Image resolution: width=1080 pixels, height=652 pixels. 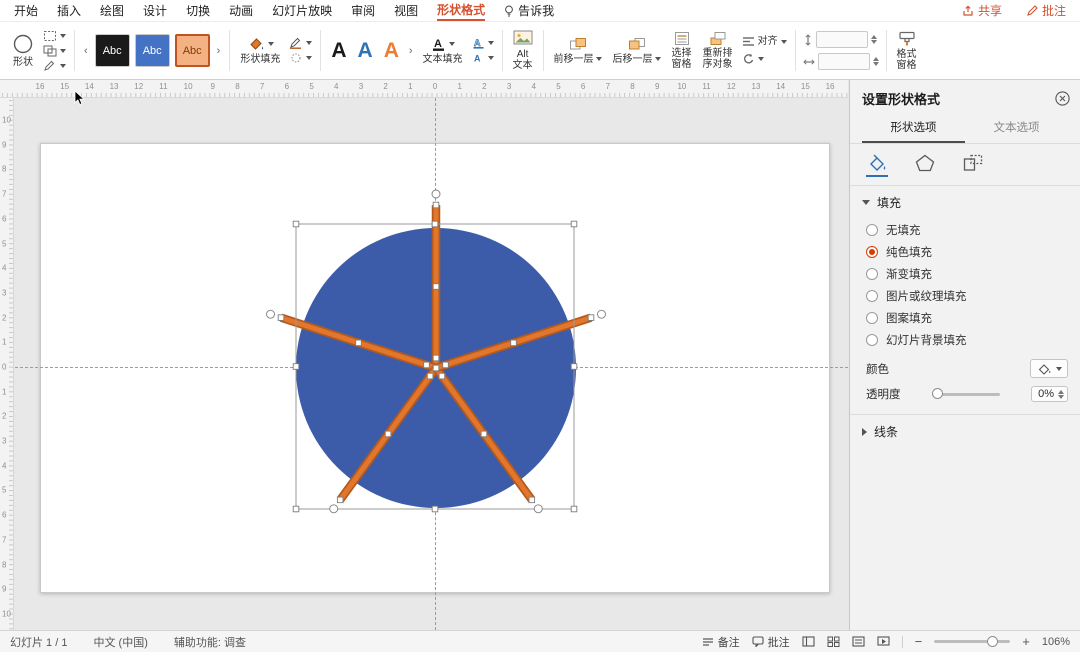 I want to click on draw-pen-button, so click(x=54, y=66).